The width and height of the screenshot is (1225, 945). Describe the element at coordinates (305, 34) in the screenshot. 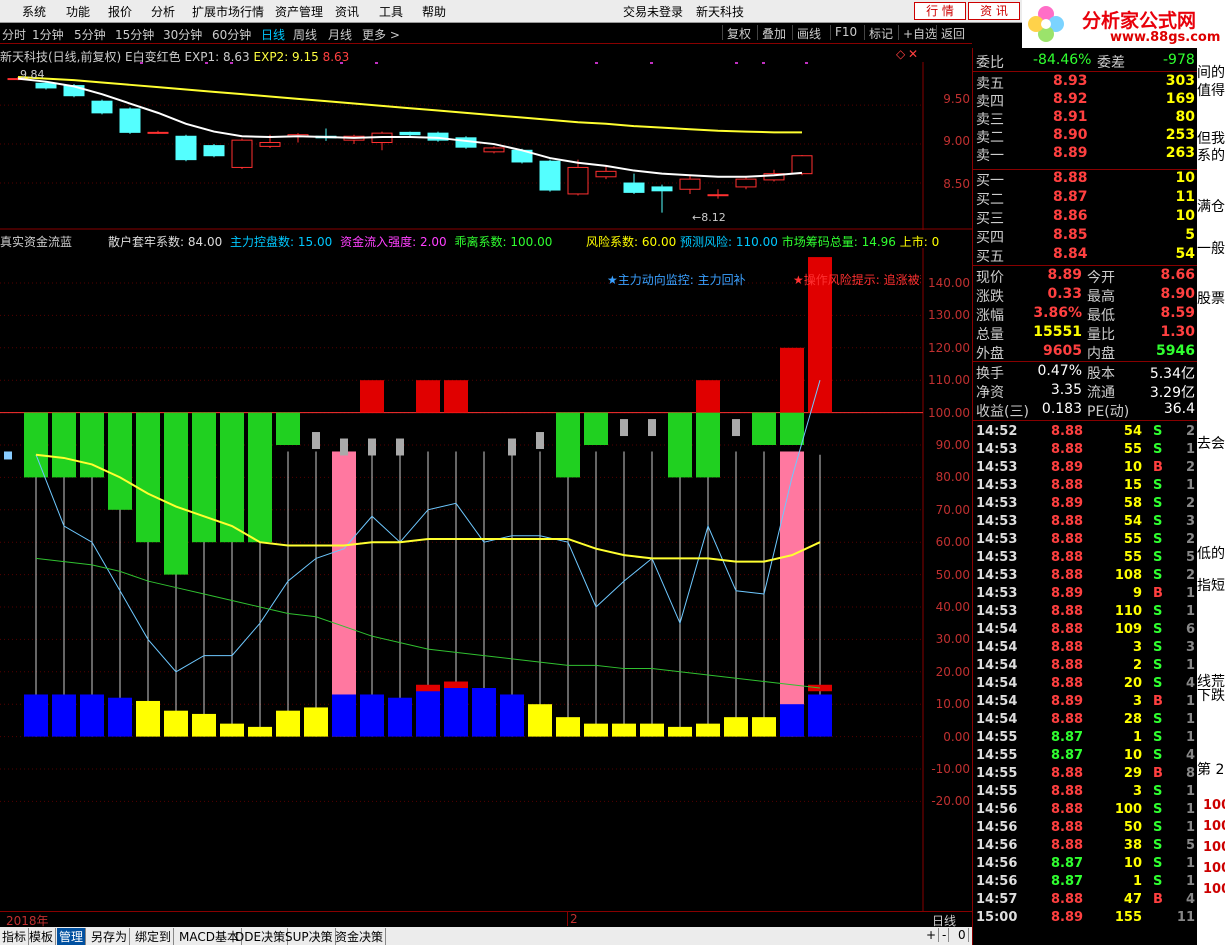

I see `tab-weekly: 周线` at that location.